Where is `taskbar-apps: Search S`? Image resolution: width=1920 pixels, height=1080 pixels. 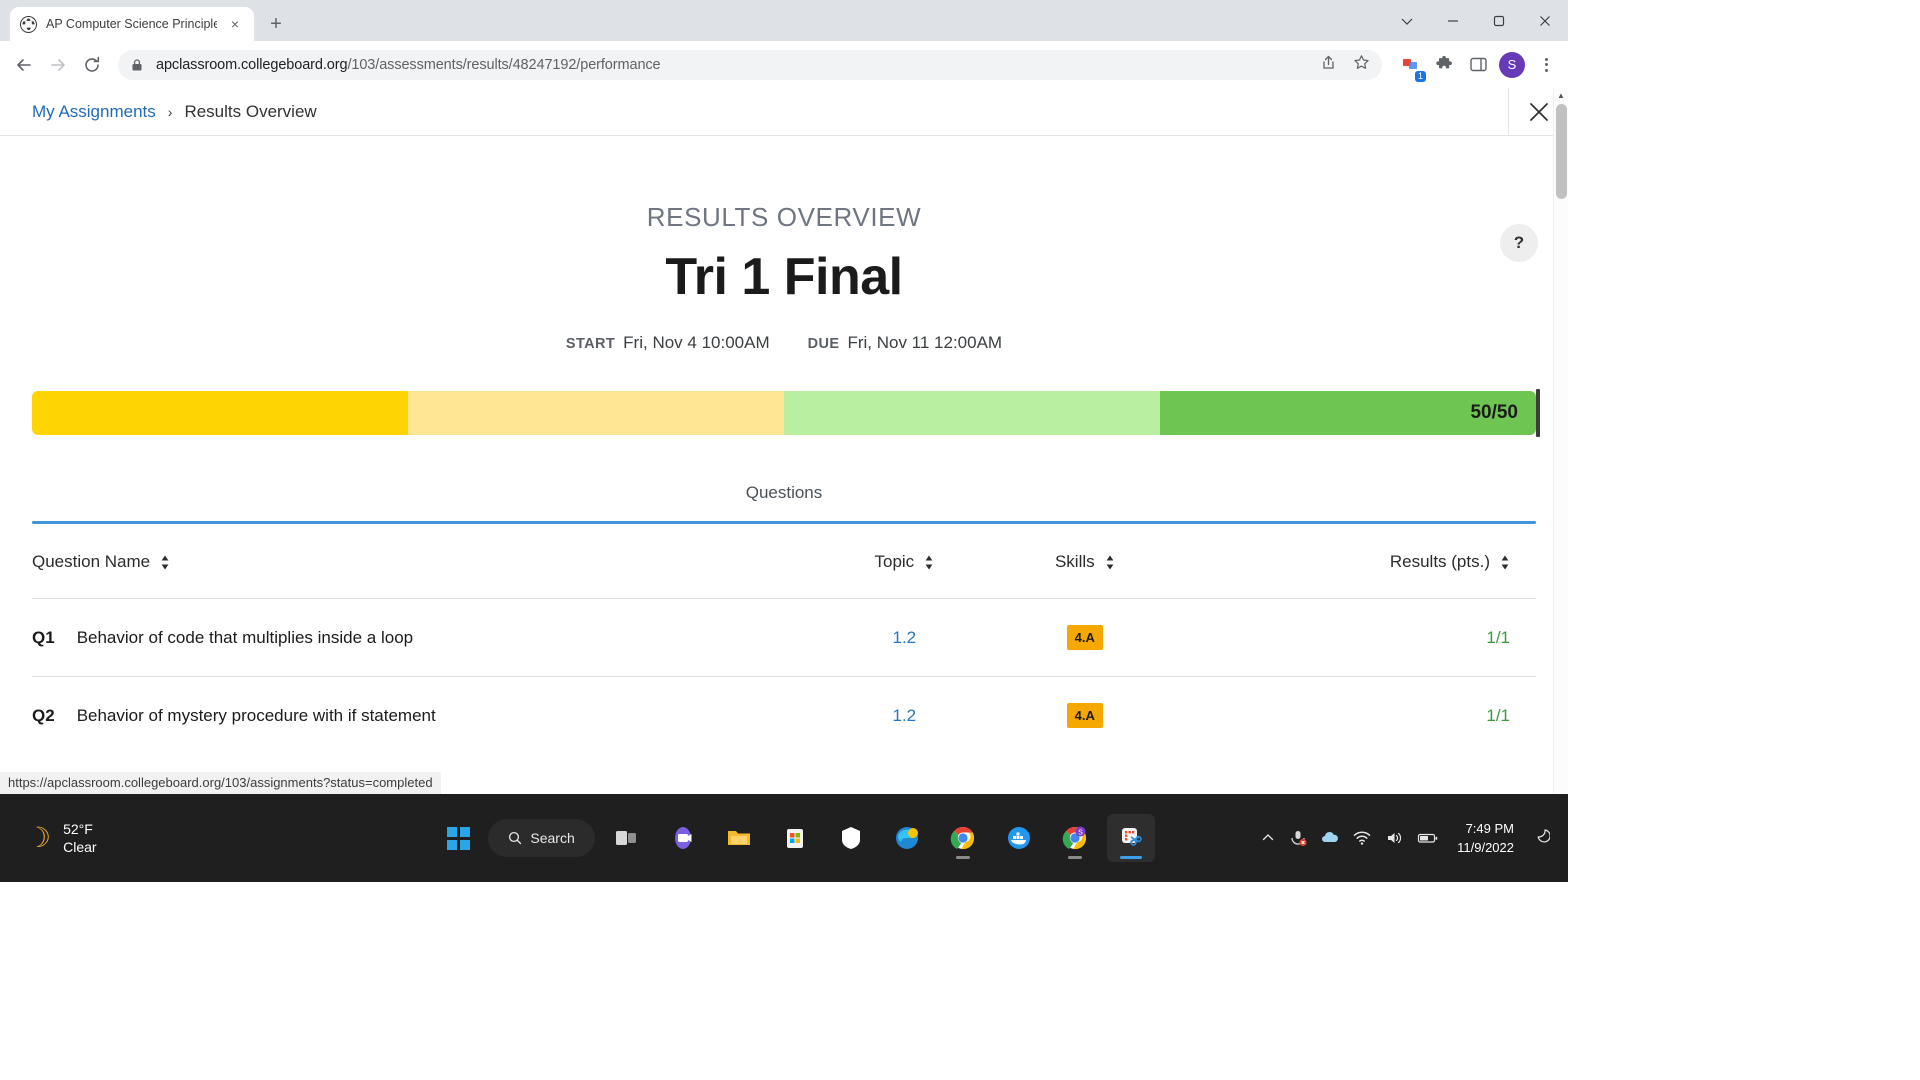 taskbar-apps: Search S is located at coordinates (795, 838).